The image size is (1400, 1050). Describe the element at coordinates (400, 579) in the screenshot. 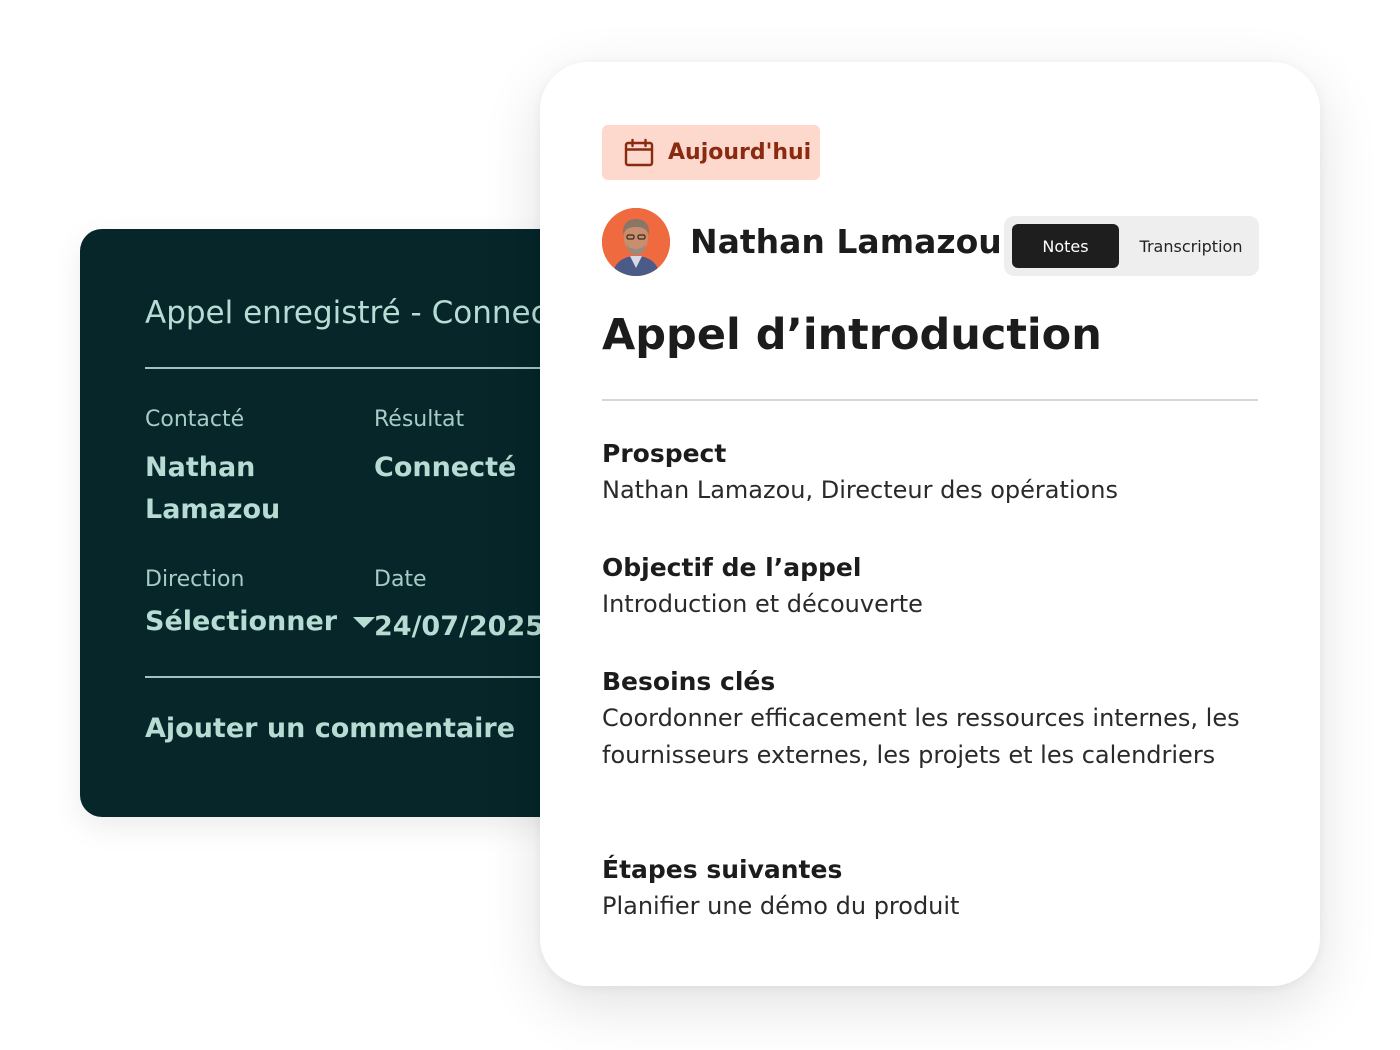

I see `date-label: Date` at that location.